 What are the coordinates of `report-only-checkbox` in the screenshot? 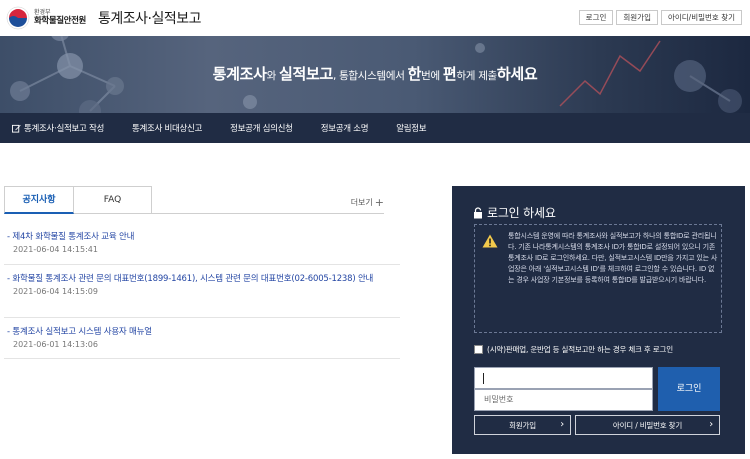 It's located at (478, 349).